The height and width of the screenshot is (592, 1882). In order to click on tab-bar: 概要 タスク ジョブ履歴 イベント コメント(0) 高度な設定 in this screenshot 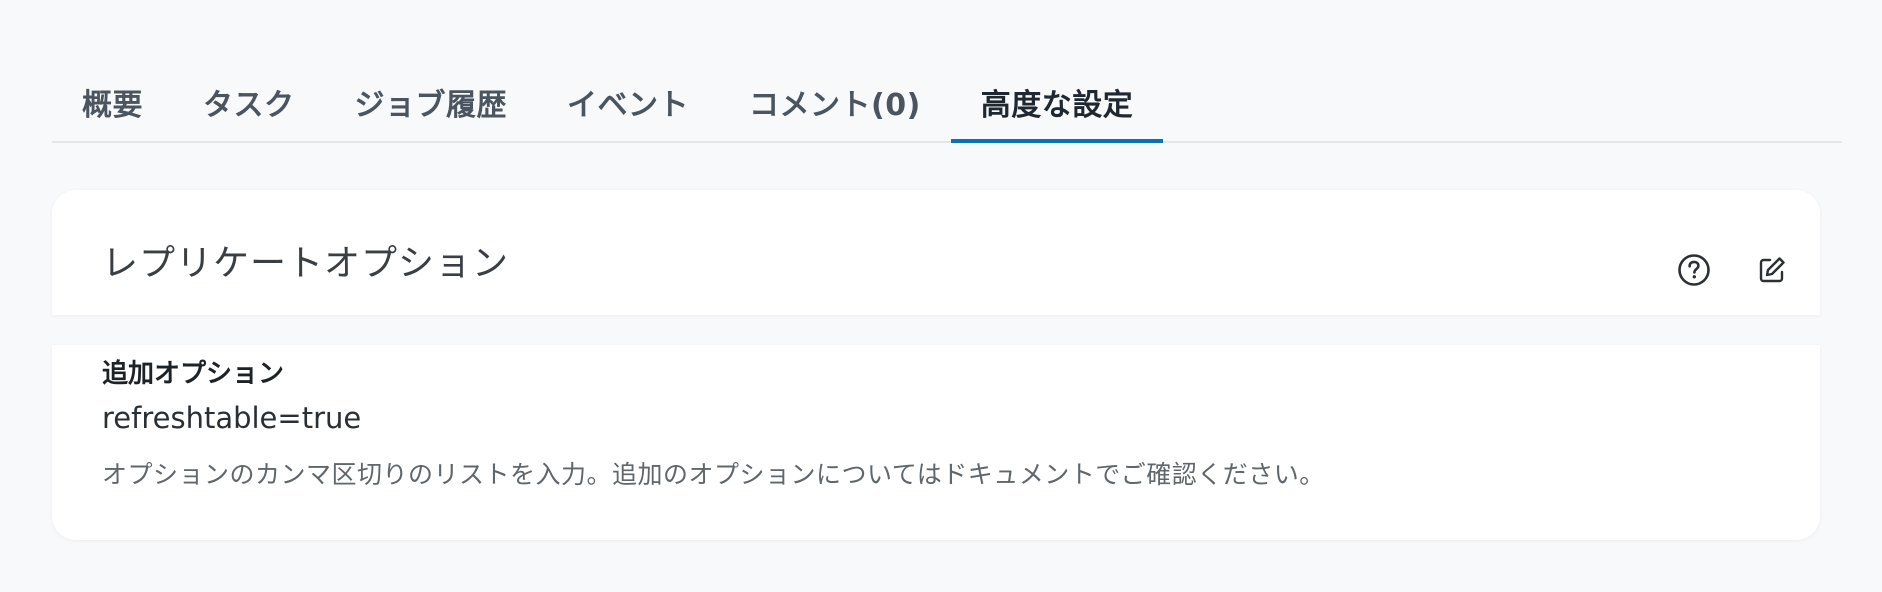, I will do `click(947, 101)`.